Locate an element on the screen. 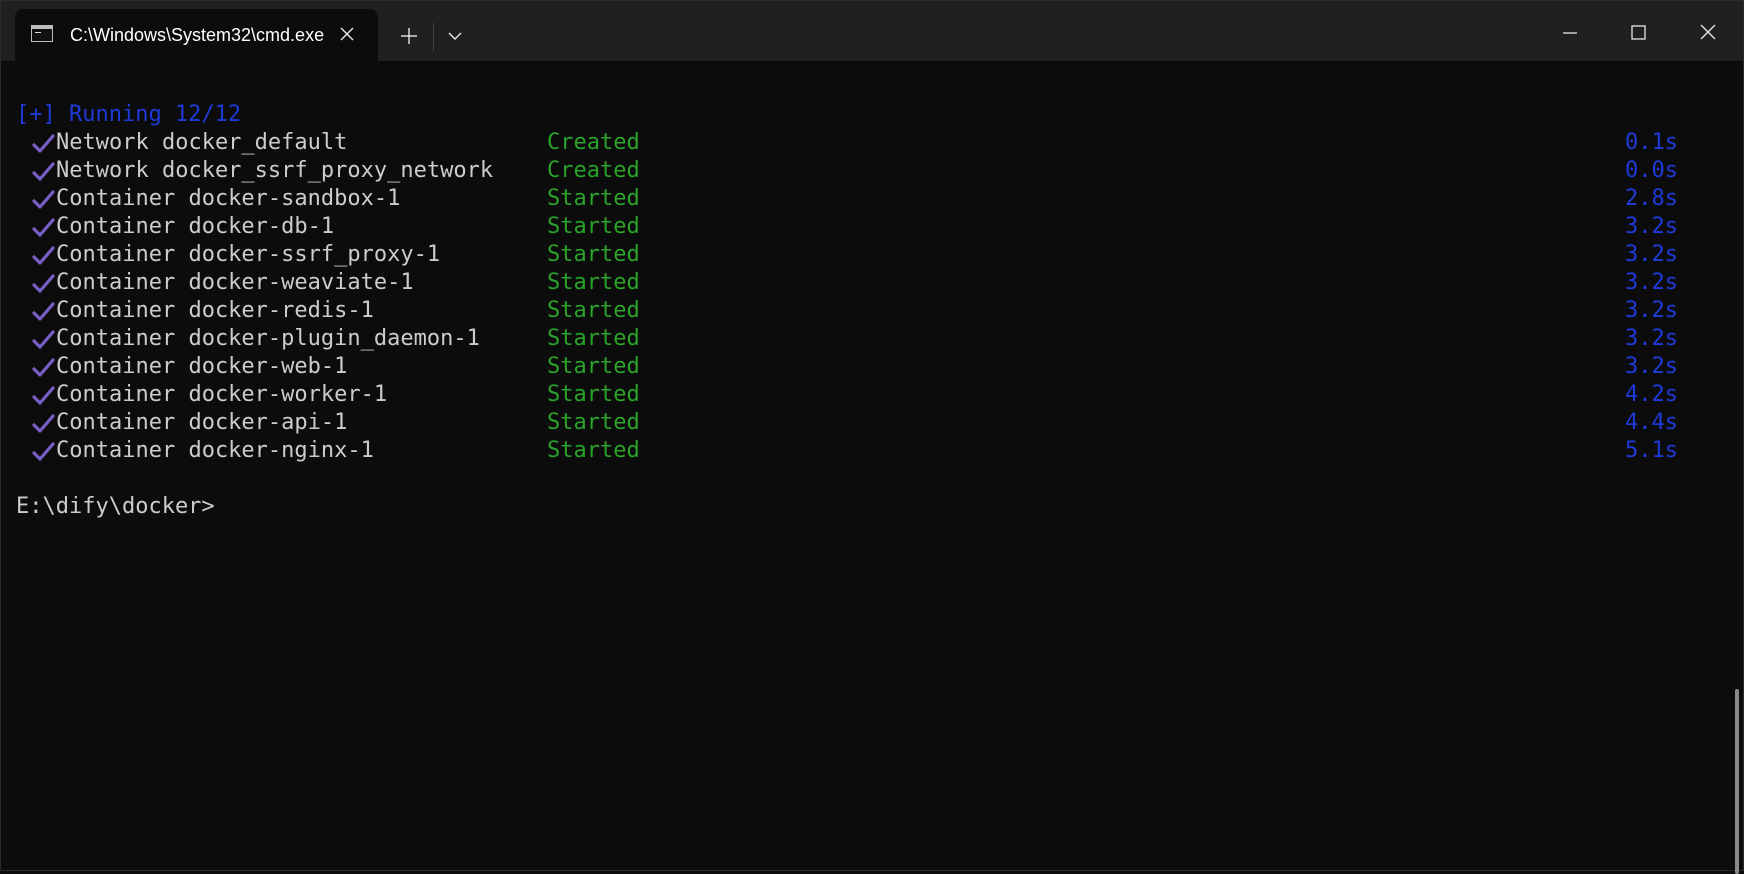 Image resolution: width=1744 pixels, height=874 pixels. running-status-line: [+] Running 12/12 is located at coordinates (129, 114).